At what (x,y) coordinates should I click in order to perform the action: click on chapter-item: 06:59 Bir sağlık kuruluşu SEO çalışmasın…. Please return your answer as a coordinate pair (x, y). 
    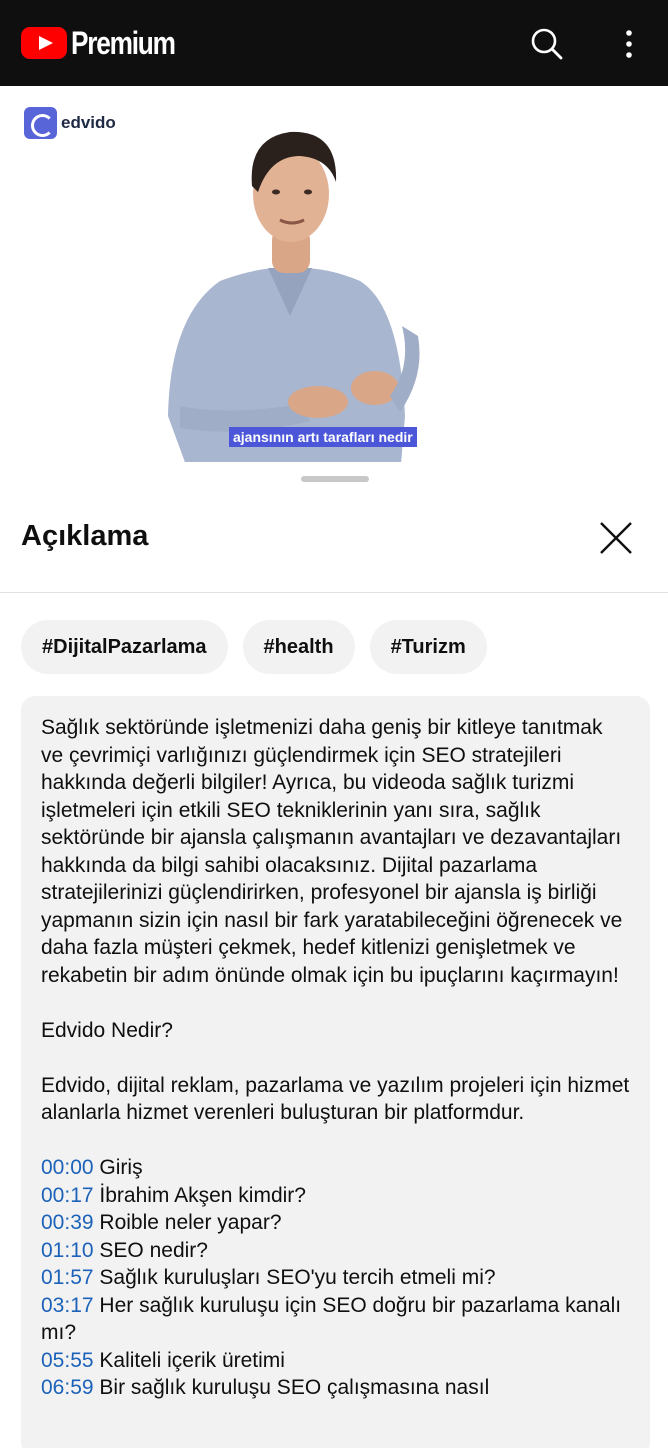
    Looking at the image, I should click on (335, 1388).